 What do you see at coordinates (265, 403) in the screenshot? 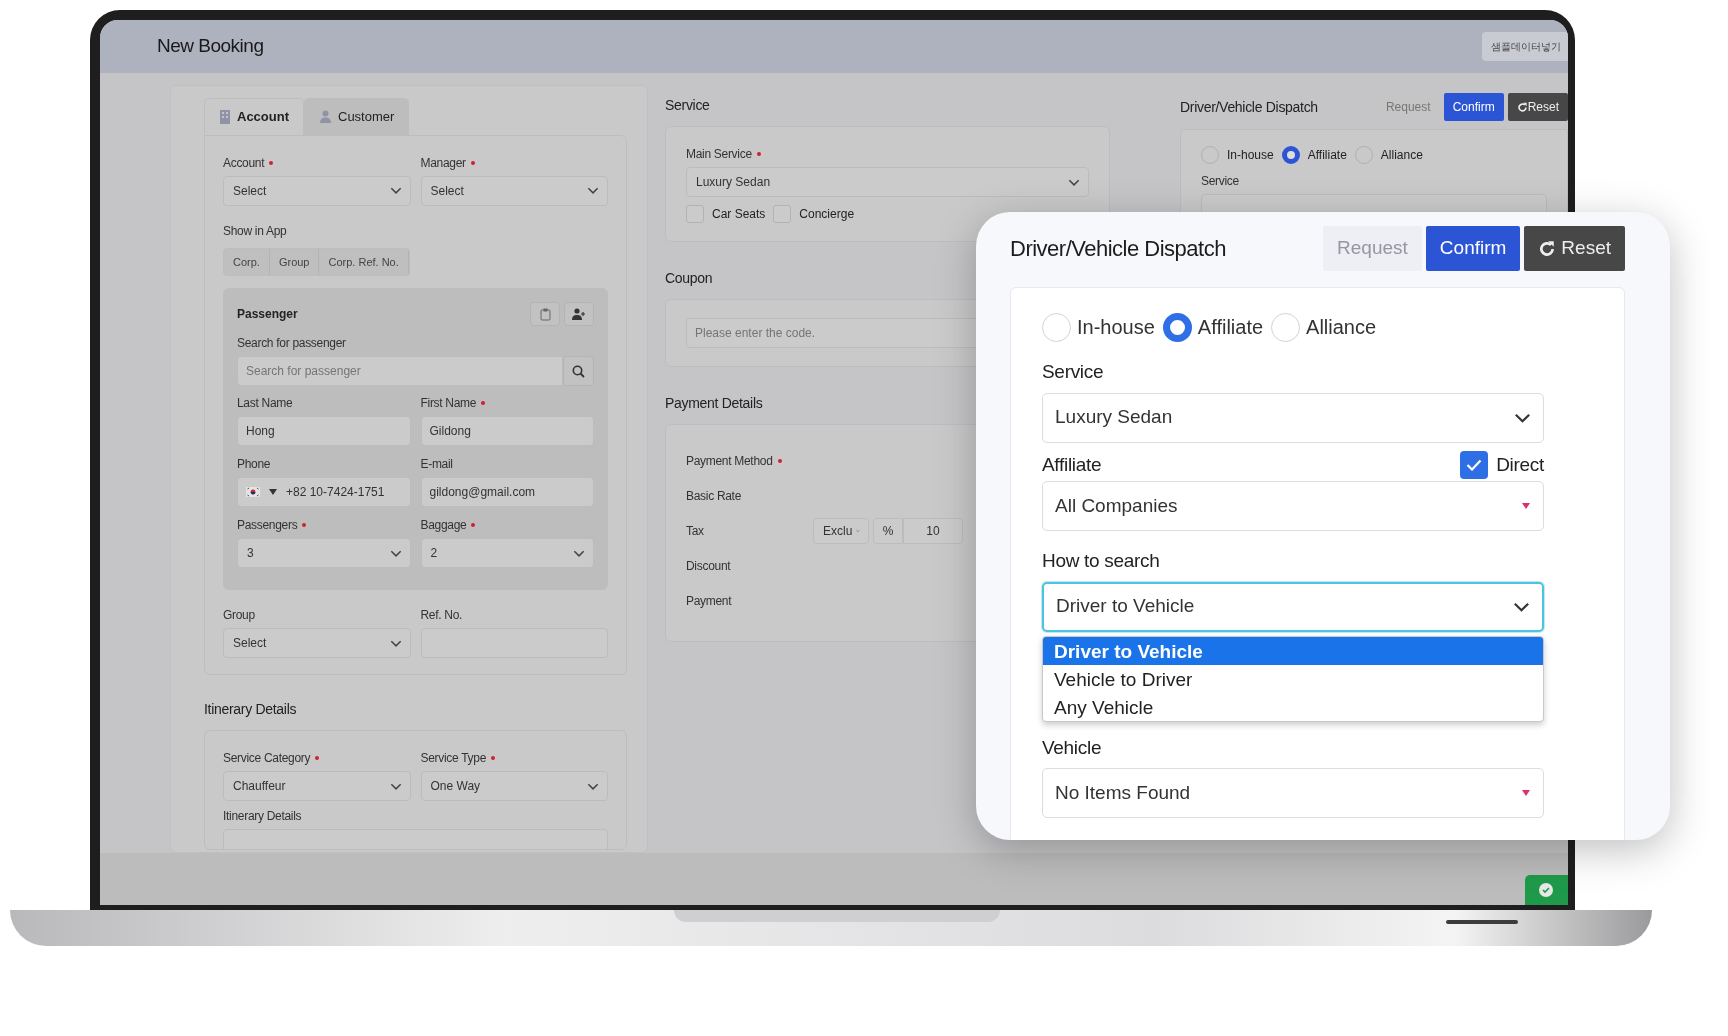
I see `field-label: Last Name` at bounding box center [265, 403].